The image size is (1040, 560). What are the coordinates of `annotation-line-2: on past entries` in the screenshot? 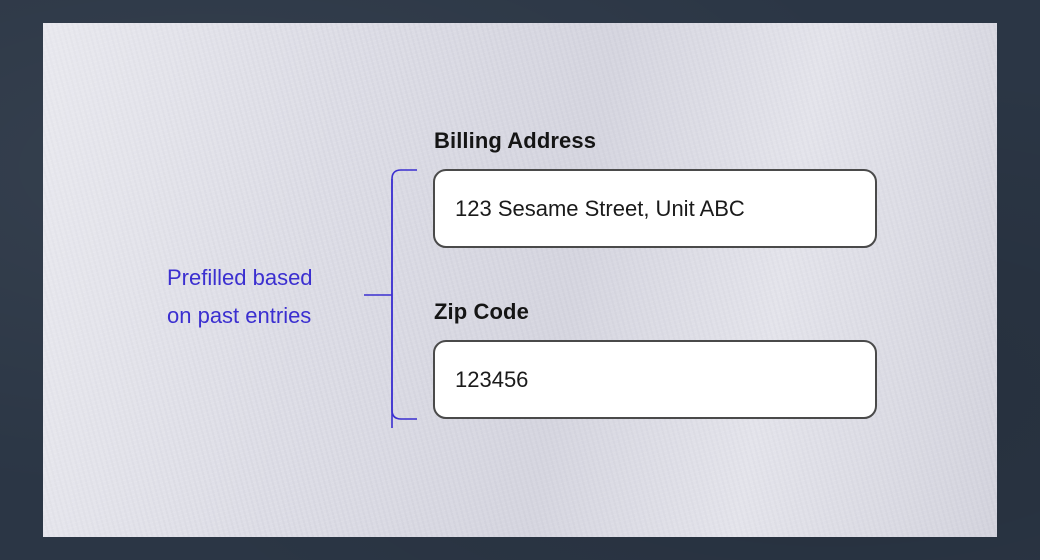 It's located at (239, 315).